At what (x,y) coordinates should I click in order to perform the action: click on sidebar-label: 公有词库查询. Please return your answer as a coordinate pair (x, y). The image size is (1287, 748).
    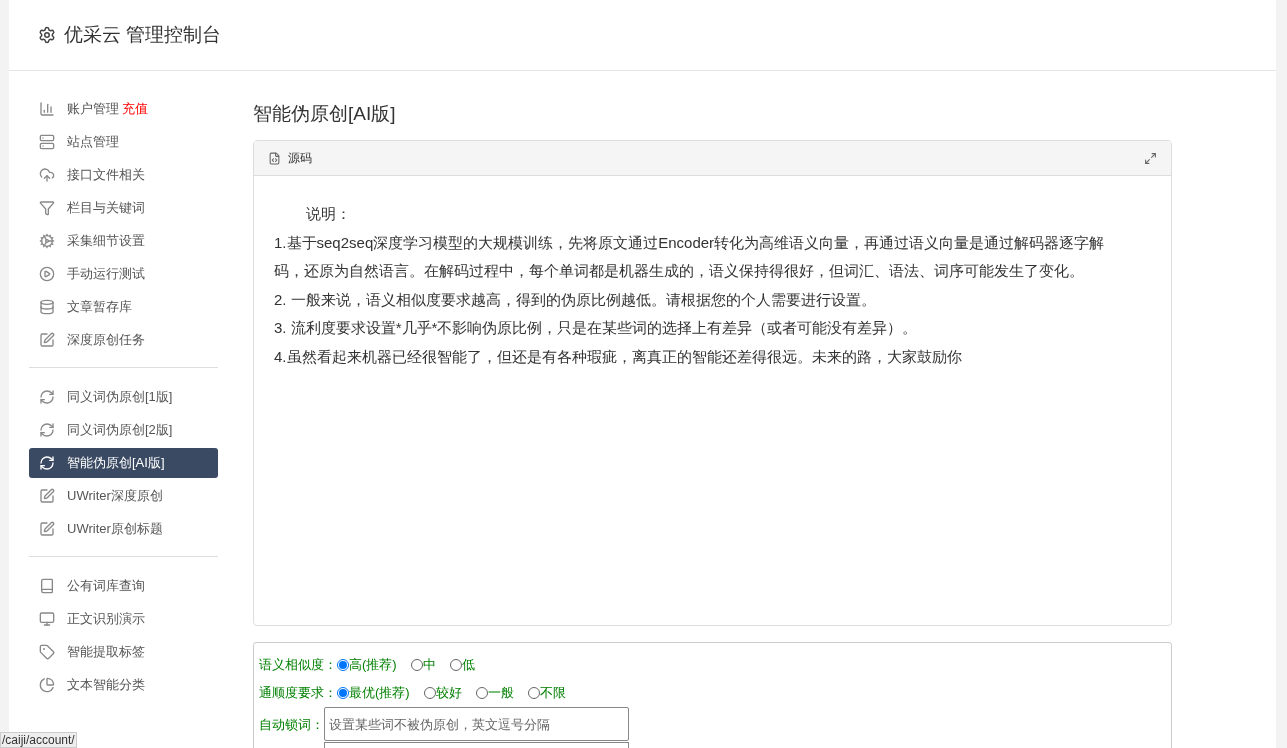
    Looking at the image, I should click on (106, 586).